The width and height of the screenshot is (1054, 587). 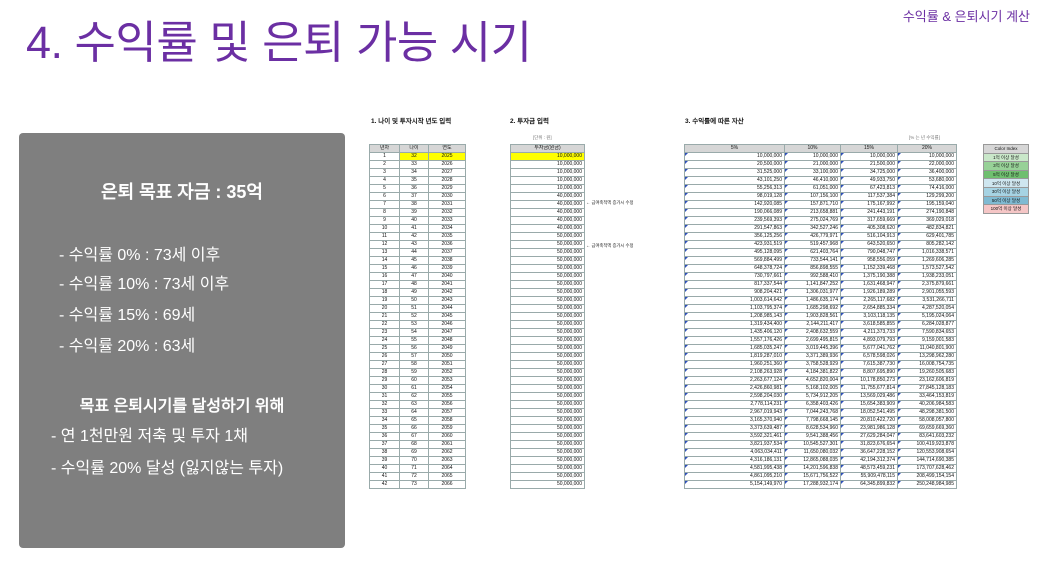 What do you see at coordinates (414, 236) in the screenshot?
I see `age-cell: 42` at bounding box center [414, 236].